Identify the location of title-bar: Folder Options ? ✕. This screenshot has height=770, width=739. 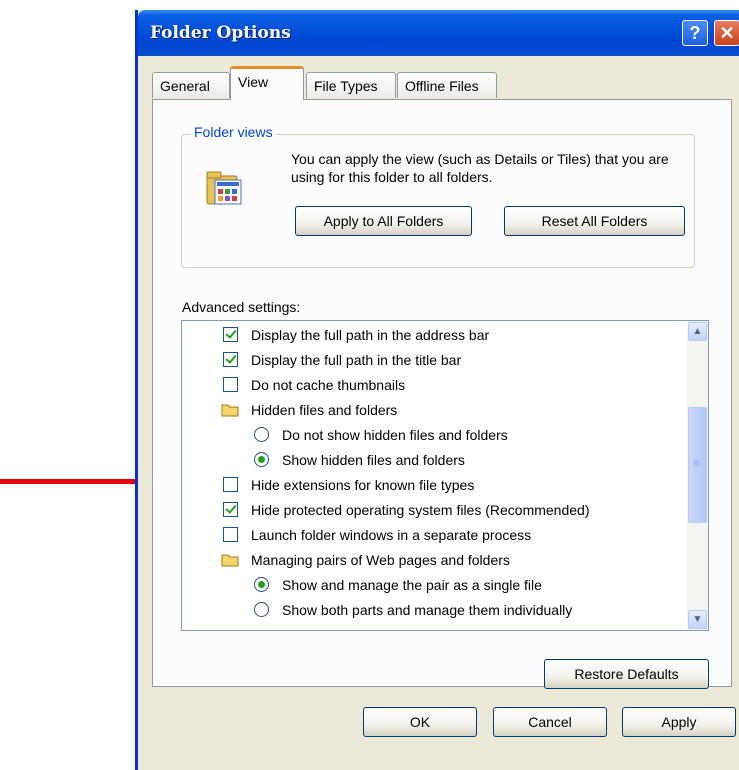
(438, 33).